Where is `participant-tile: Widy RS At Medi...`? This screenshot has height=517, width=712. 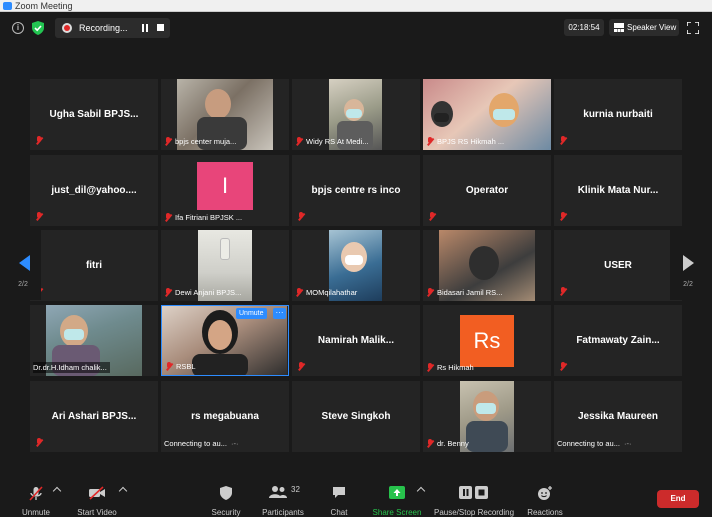 participant-tile: Widy RS At Medi... is located at coordinates (356, 114).